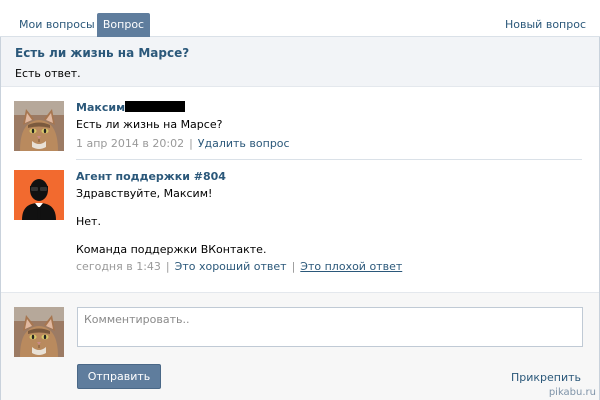 This screenshot has height=400, width=600. What do you see at coordinates (326, 177) in the screenshot?
I see `post-author: Агент поддержки #804` at bounding box center [326, 177].